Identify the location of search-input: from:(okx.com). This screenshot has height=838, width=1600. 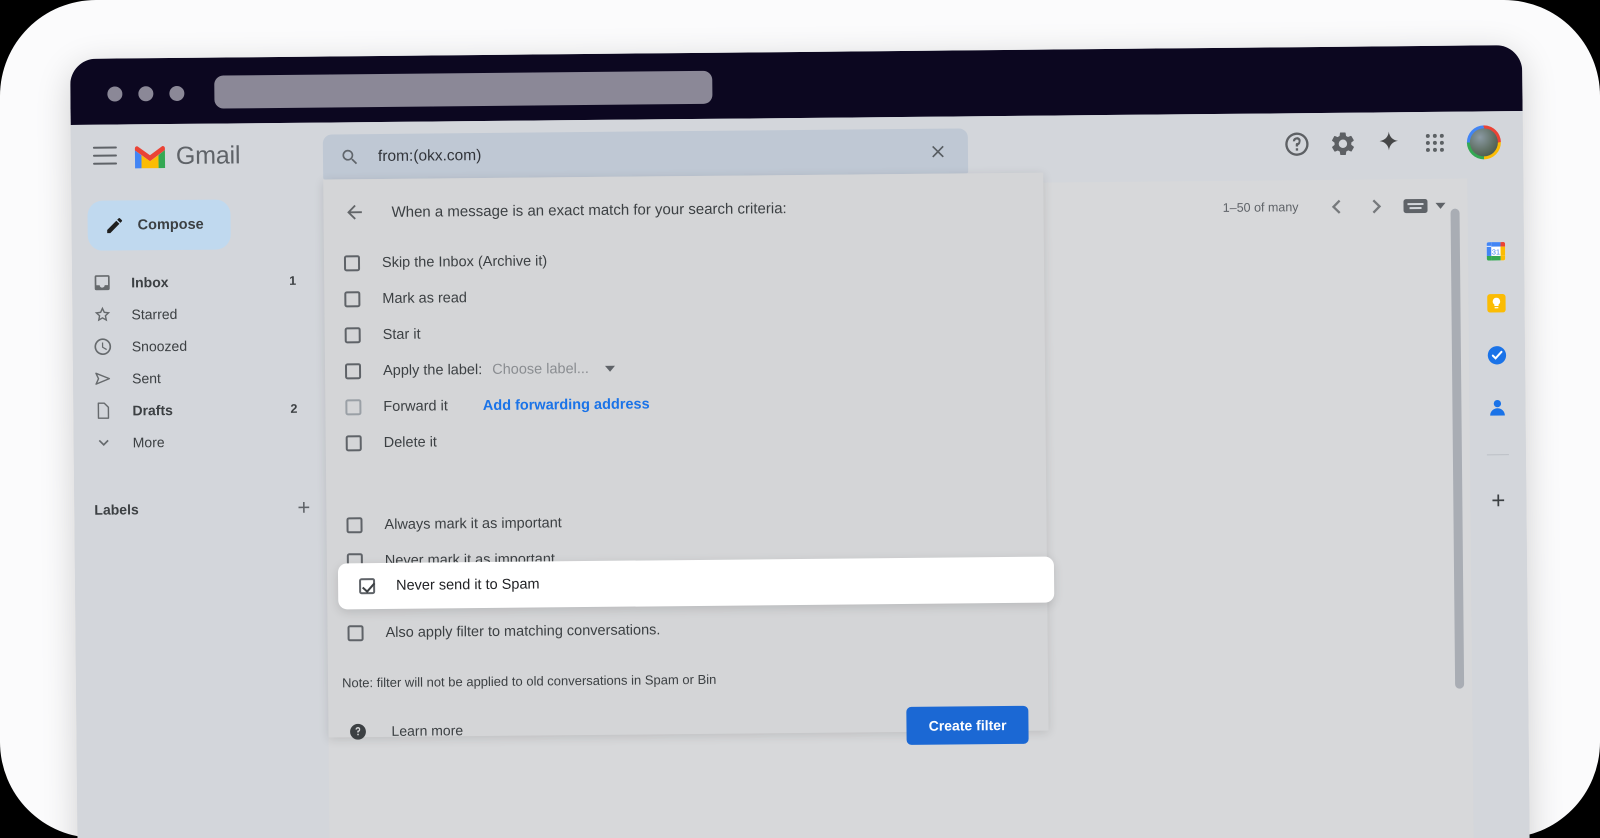
(653, 153).